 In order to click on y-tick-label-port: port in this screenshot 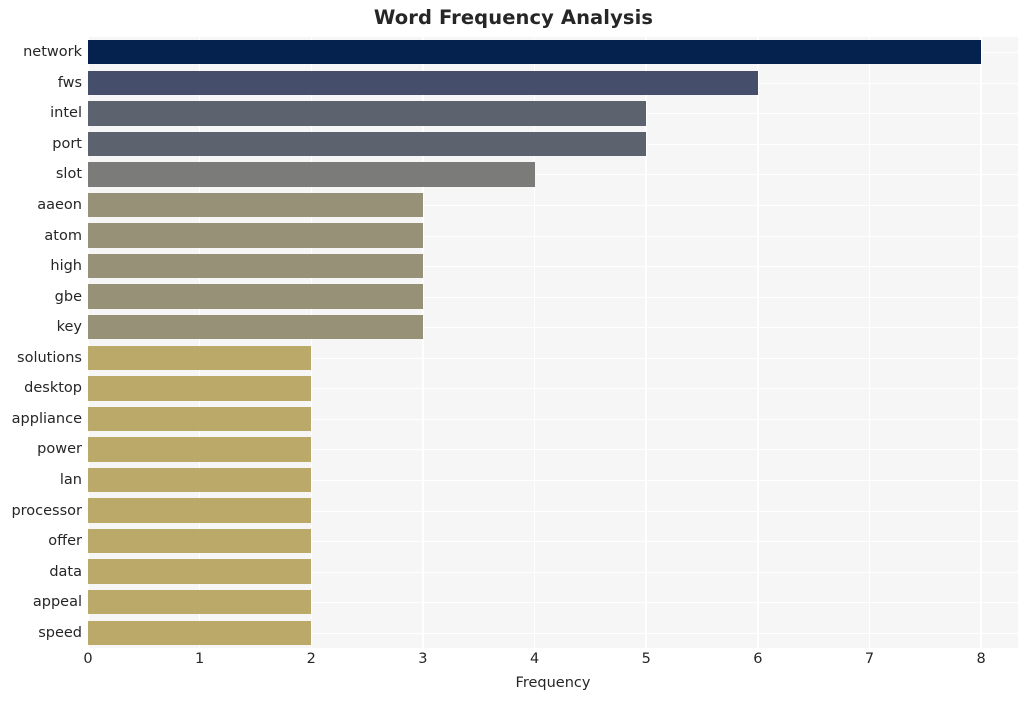, I will do `click(67, 143)`.